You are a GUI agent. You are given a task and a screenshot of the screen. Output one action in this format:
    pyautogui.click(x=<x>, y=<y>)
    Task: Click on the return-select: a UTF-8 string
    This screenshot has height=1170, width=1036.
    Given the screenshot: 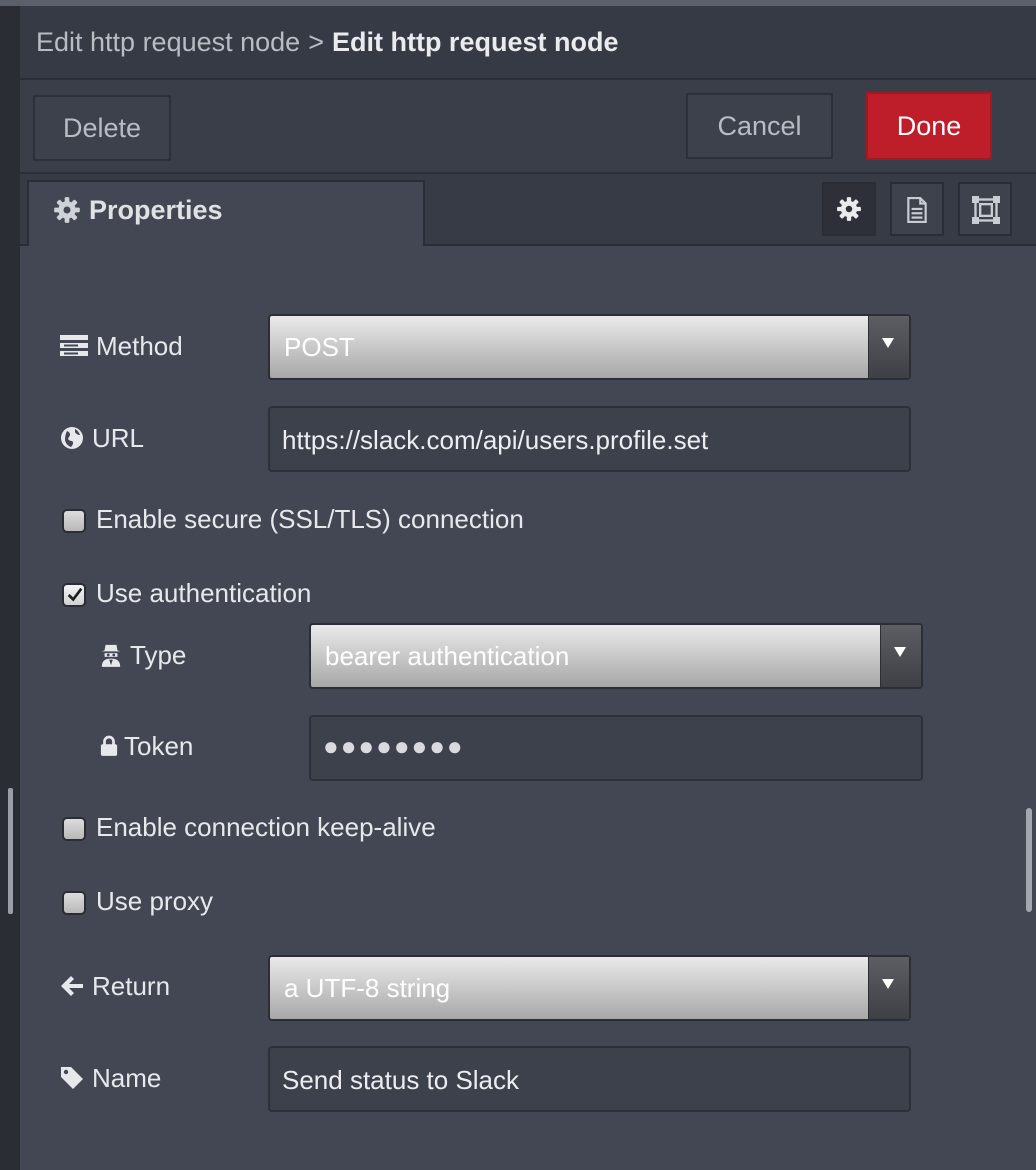 What is the action you would take?
    pyautogui.click(x=589, y=988)
    